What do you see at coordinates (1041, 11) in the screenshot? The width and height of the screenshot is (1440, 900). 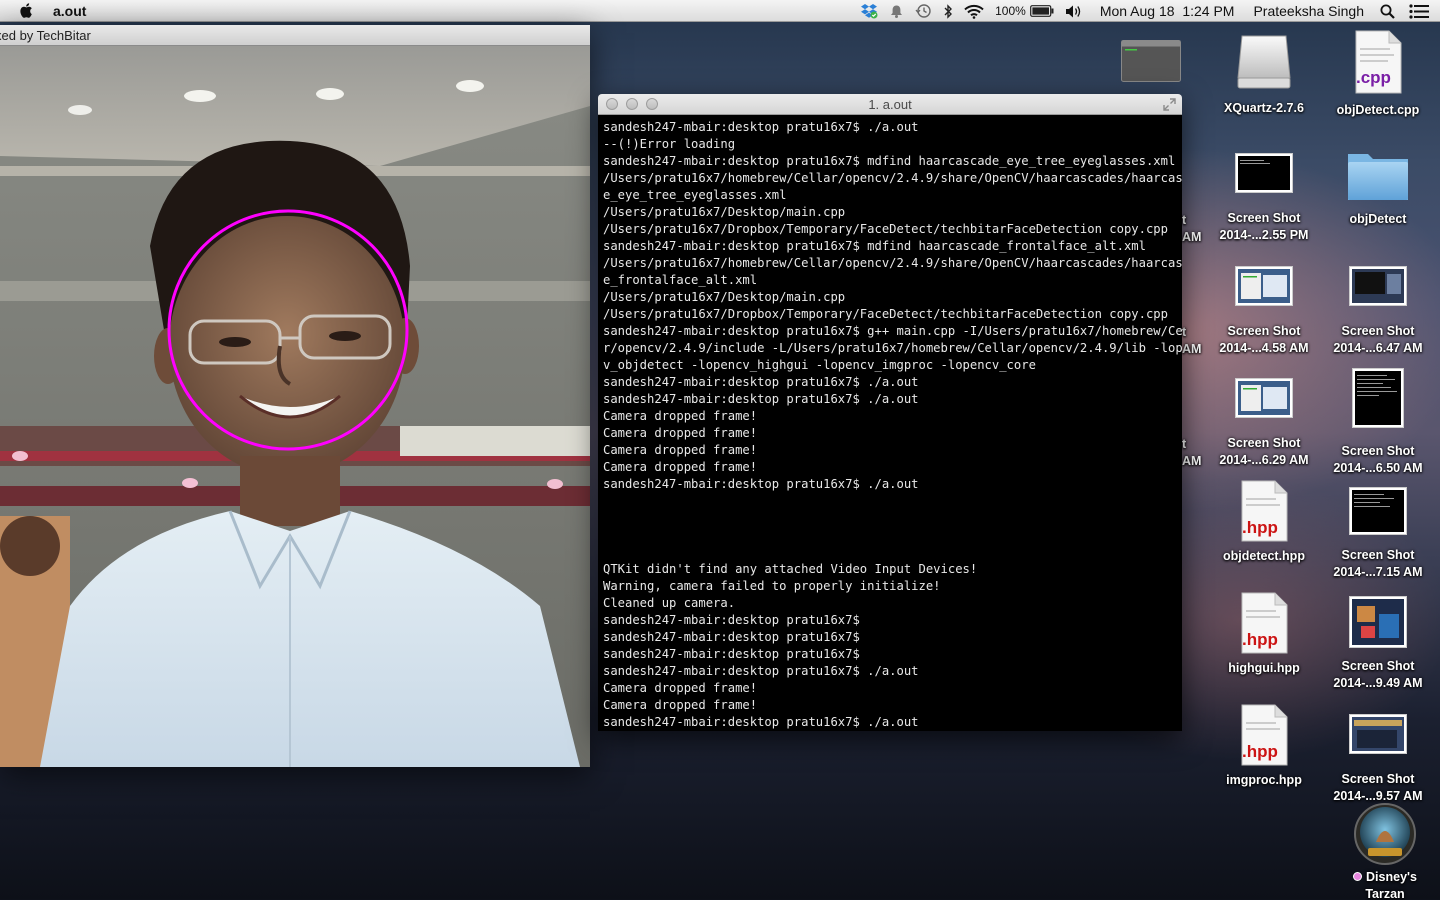 I see `battery-icon` at bounding box center [1041, 11].